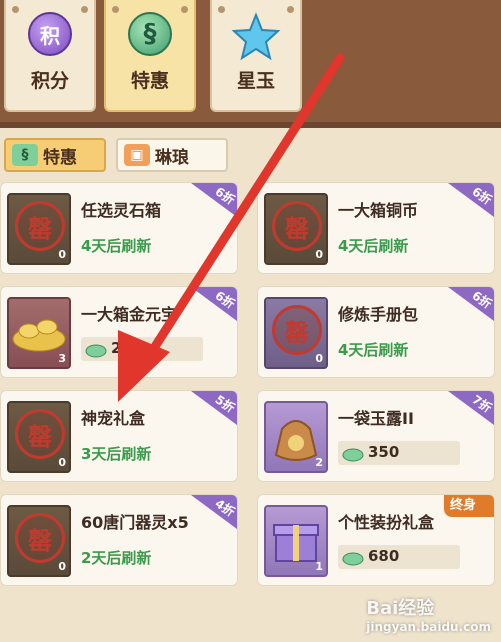  I want to click on tab-special-offer-label: 特惠, so click(149, 81).